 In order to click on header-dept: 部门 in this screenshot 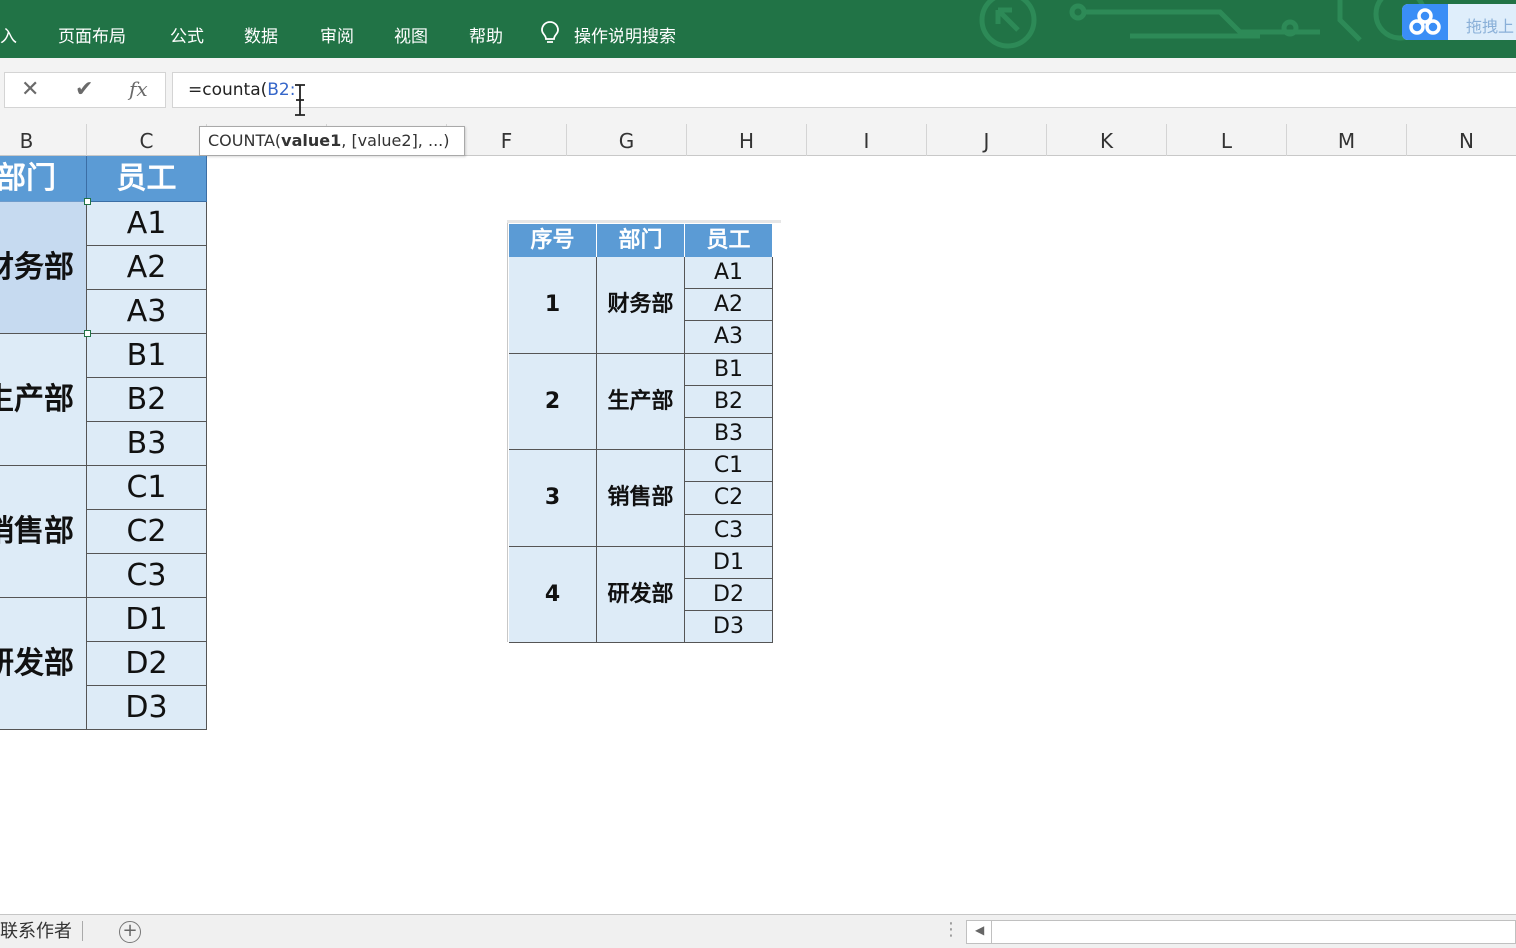, I will do `click(43, 179)`.